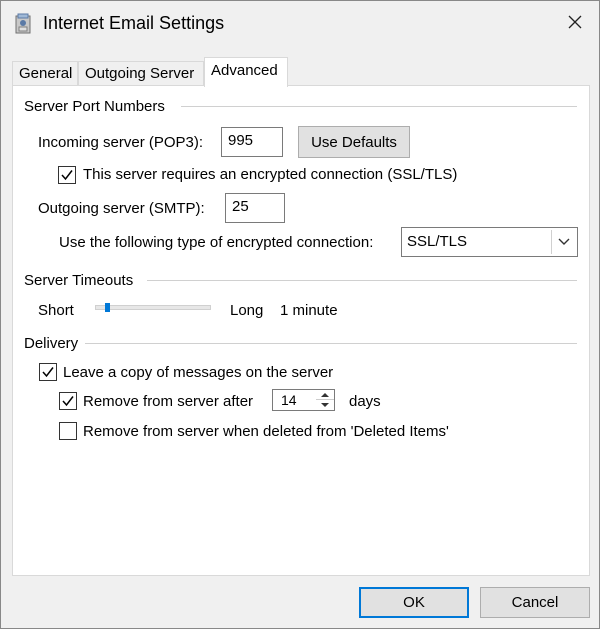  Describe the element at coordinates (134, 23) in the screenshot. I see `window-title: Internet Email Settings` at that location.